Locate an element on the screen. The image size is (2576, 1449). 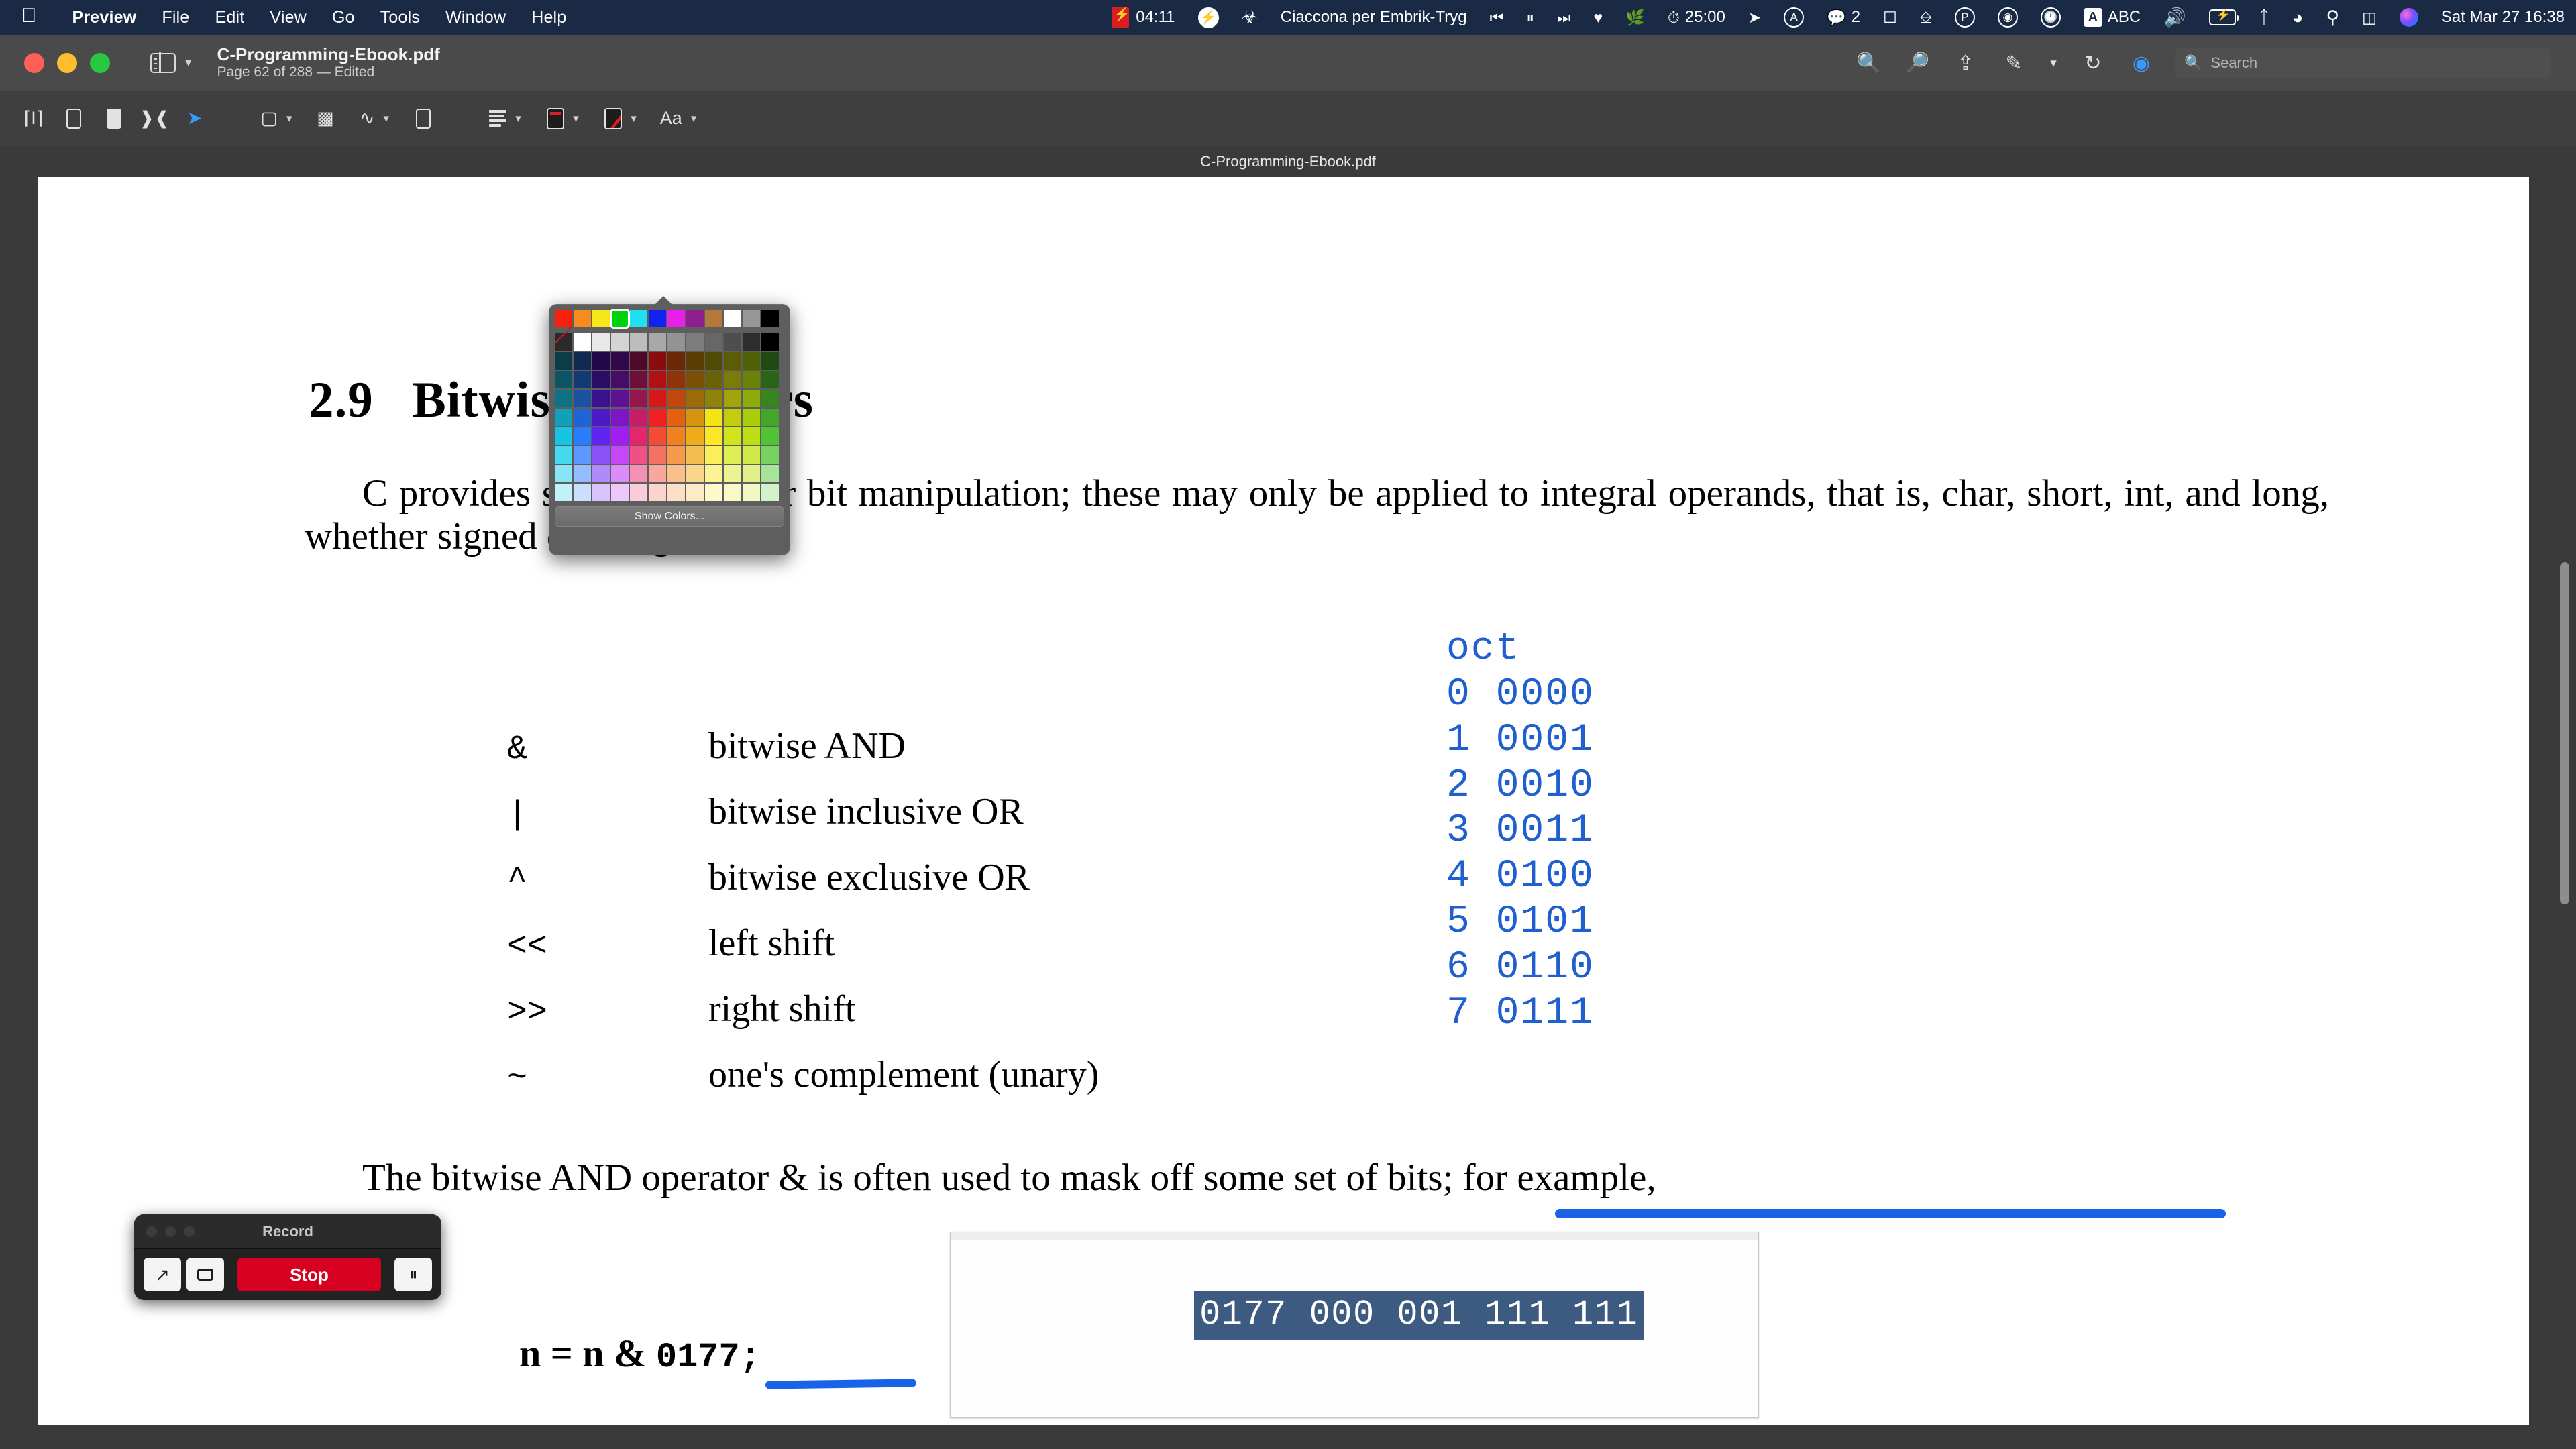
menu-item-preview: Preview is located at coordinates (105, 18).